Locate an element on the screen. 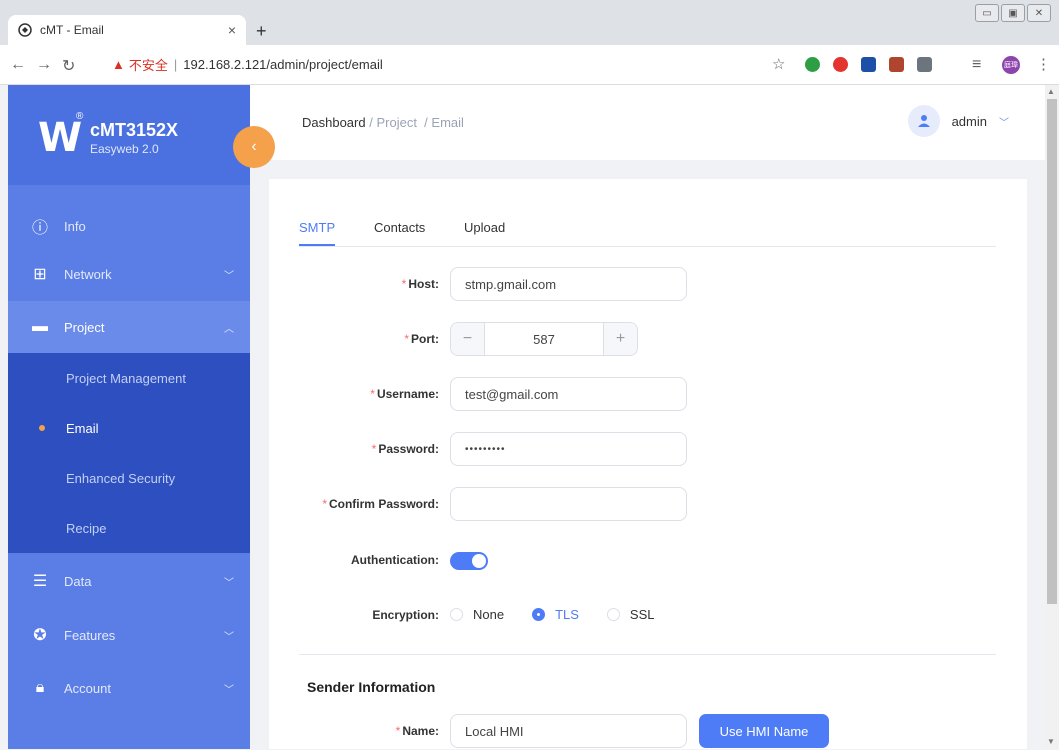 The width and height of the screenshot is (1059, 750). encryption-row: Encryption: None TLS SSL is located at coordinates (648, 616).